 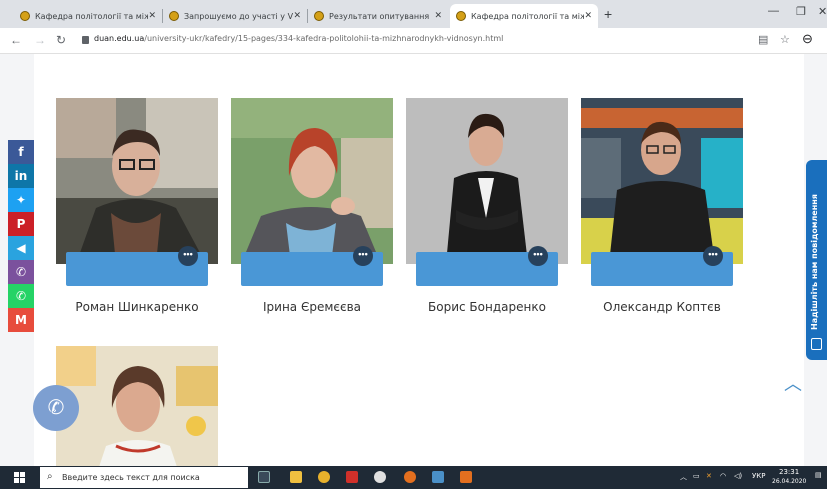 What do you see at coordinates (793, 383) in the screenshot?
I see `scroll-to-top-icon: ︿` at bounding box center [793, 383].